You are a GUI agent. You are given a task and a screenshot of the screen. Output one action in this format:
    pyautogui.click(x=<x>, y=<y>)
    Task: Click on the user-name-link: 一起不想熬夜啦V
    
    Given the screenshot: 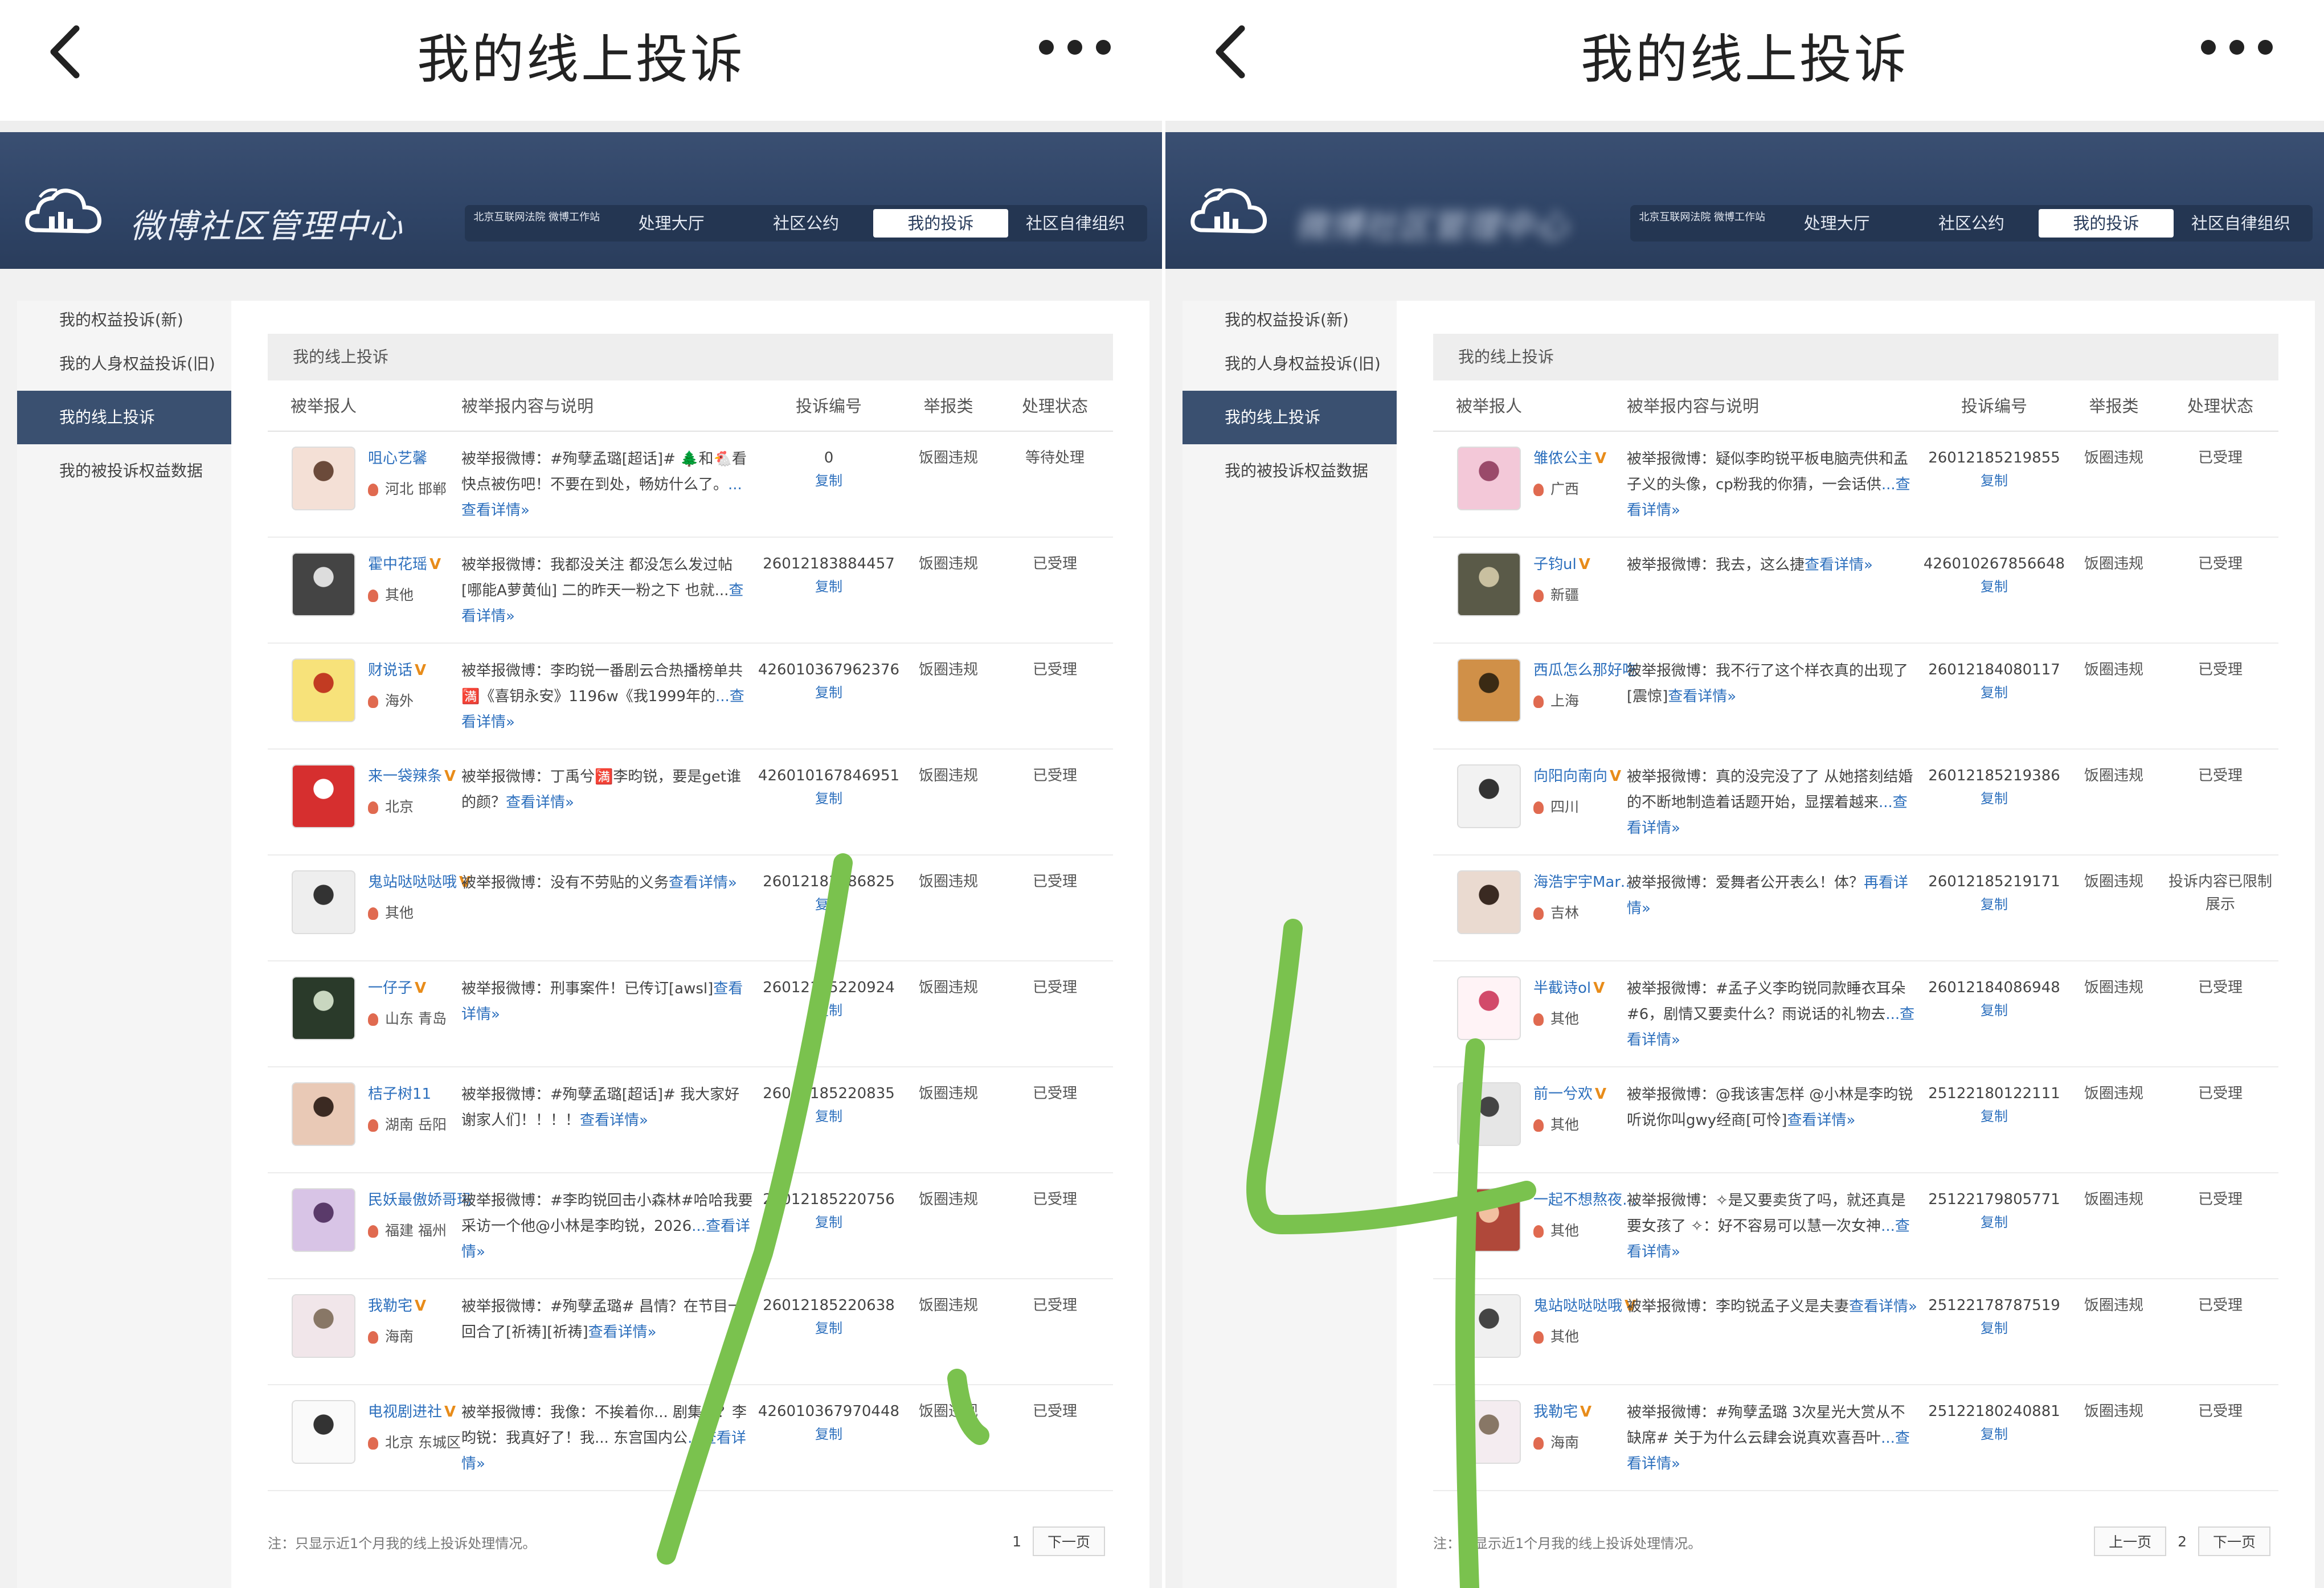 What is the action you would take?
    pyautogui.click(x=1587, y=1198)
    